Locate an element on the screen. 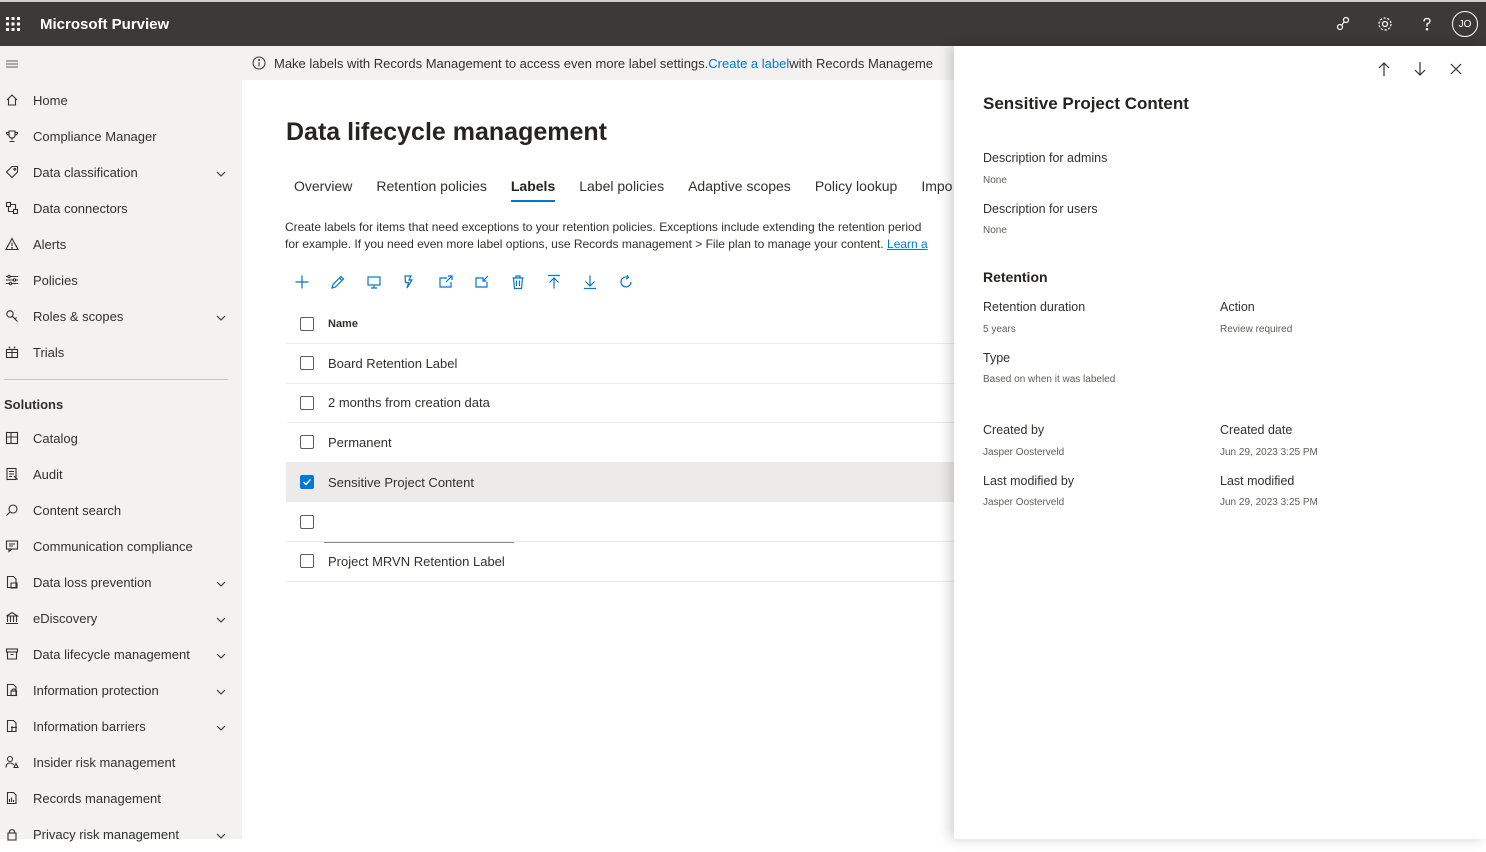 This screenshot has width=1486, height=852. table-row: Project MRVN Retention Label is located at coordinates (620, 562).